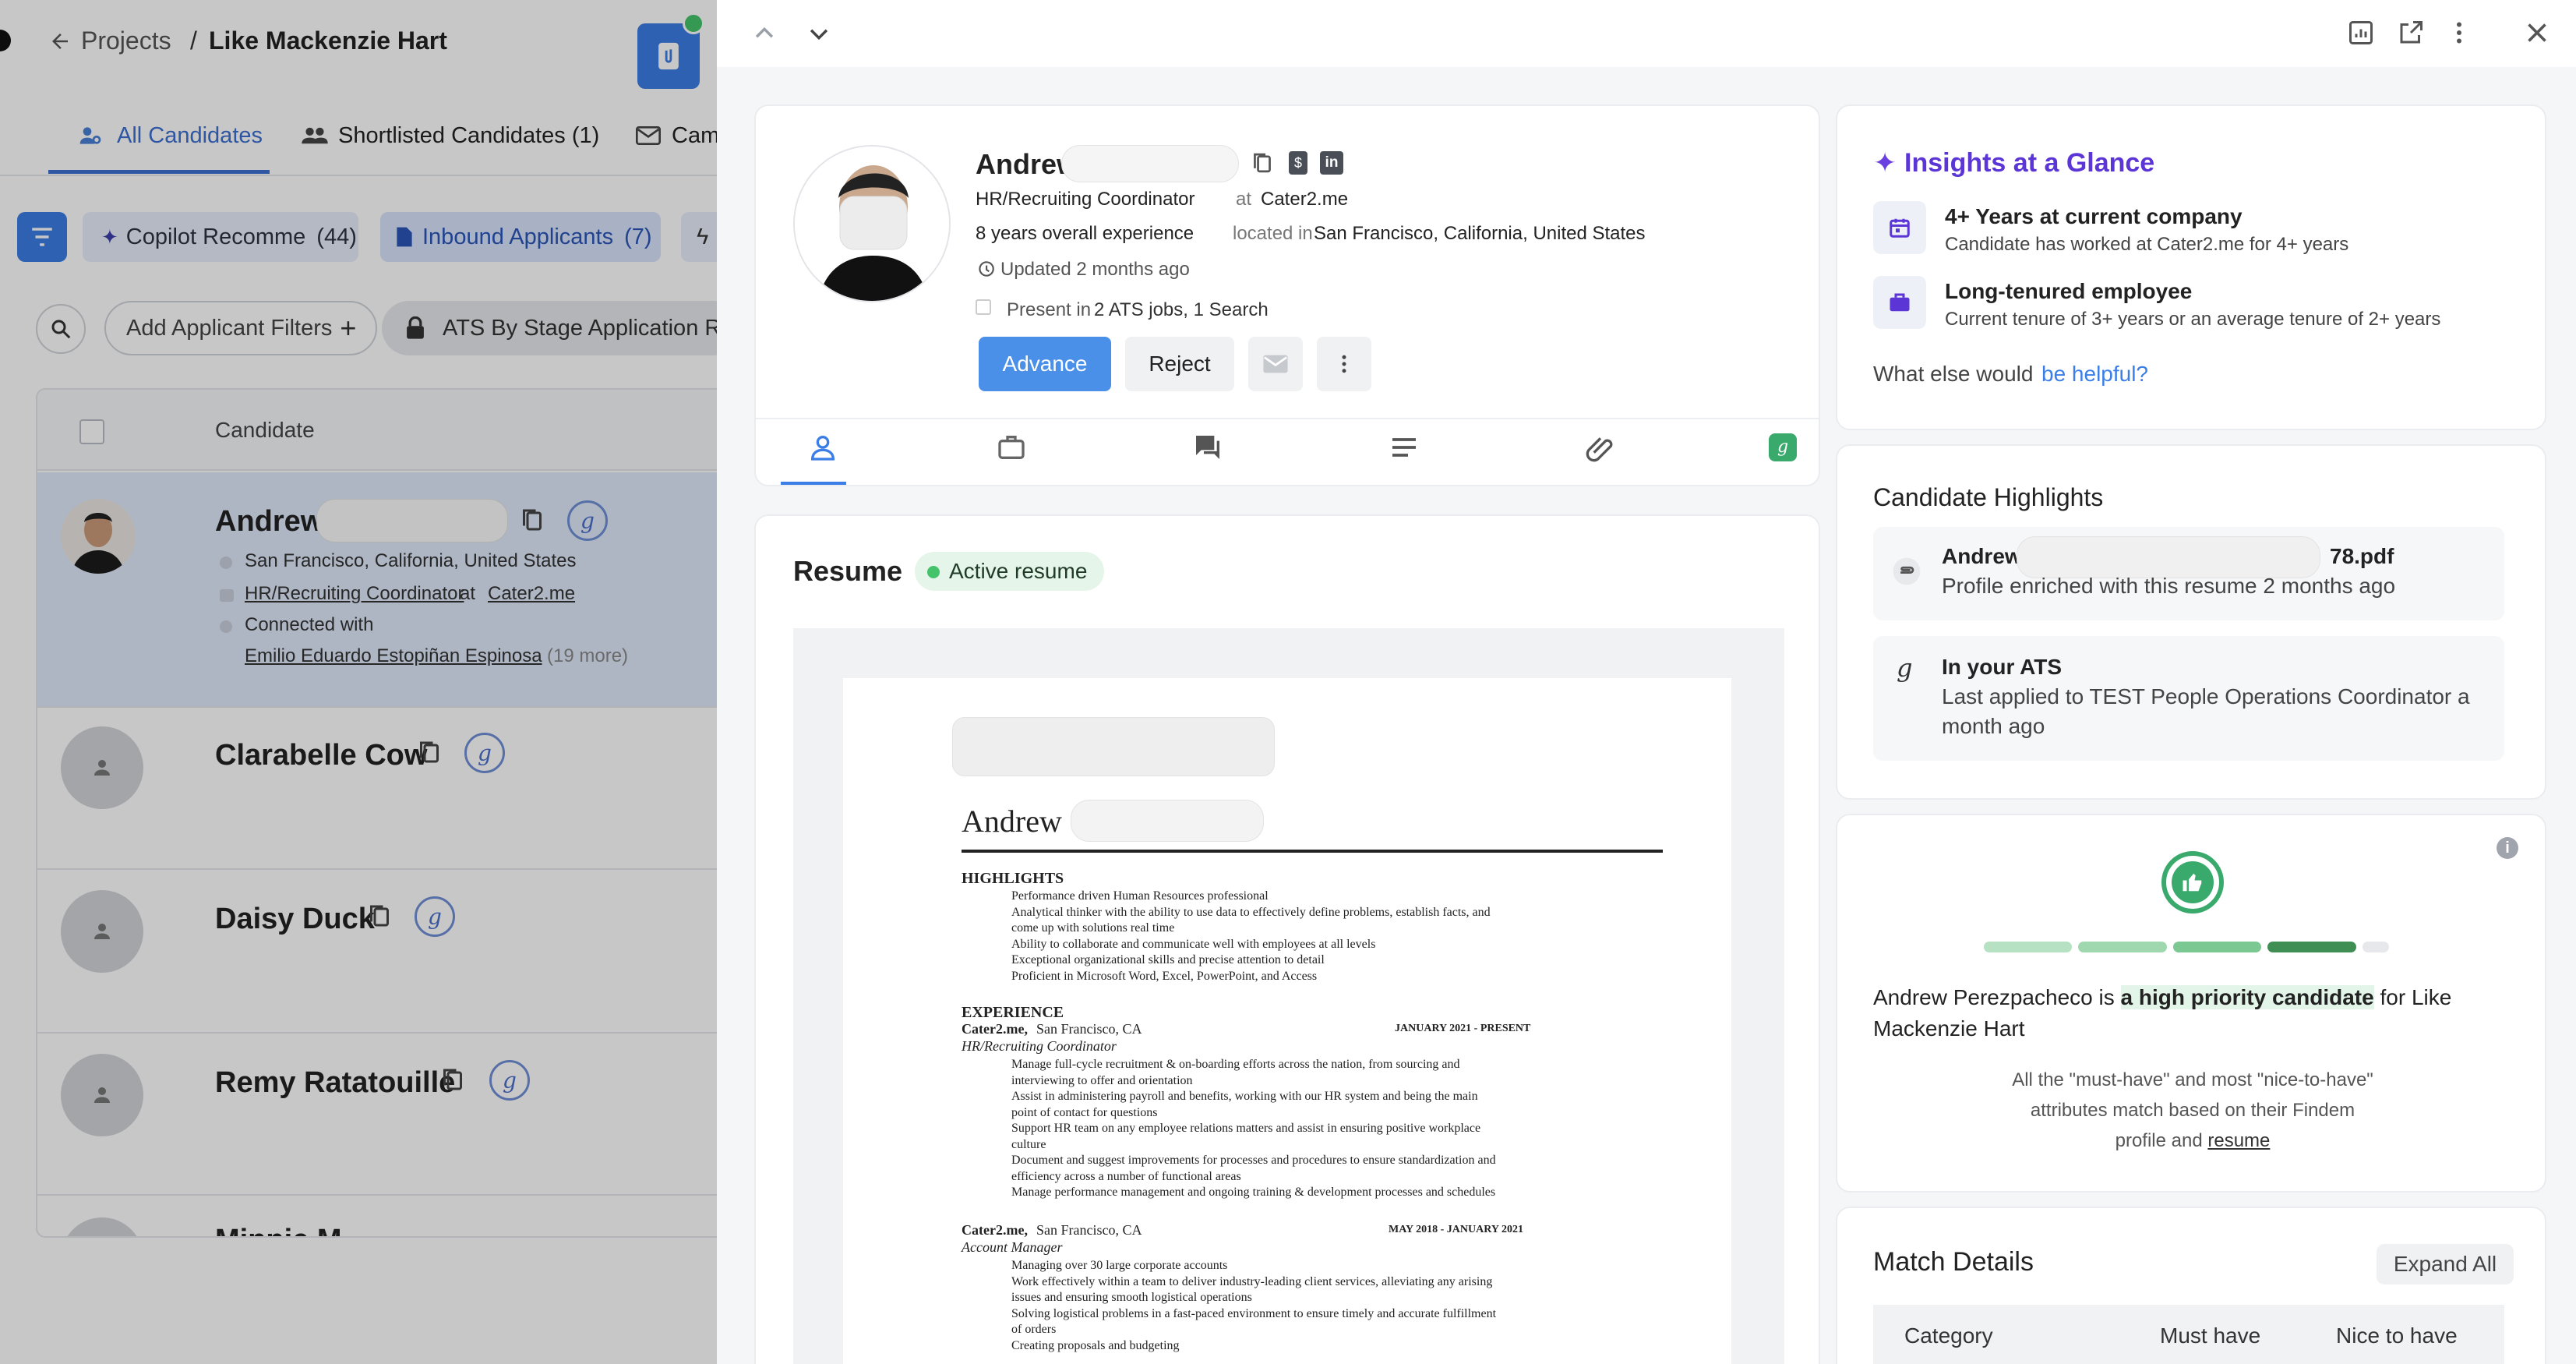  Describe the element at coordinates (1783, 447) in the screenshot. I see `tab-ats-icon: g` at that location.